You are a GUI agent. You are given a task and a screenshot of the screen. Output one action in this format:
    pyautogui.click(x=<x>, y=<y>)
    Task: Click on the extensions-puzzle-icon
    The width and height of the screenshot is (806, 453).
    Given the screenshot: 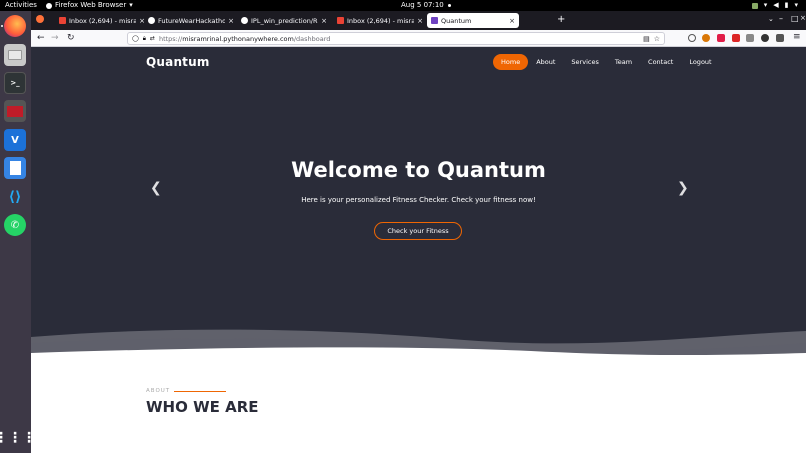 What is the action you would take?
    pyautogui.click(x=780, y=38)
    